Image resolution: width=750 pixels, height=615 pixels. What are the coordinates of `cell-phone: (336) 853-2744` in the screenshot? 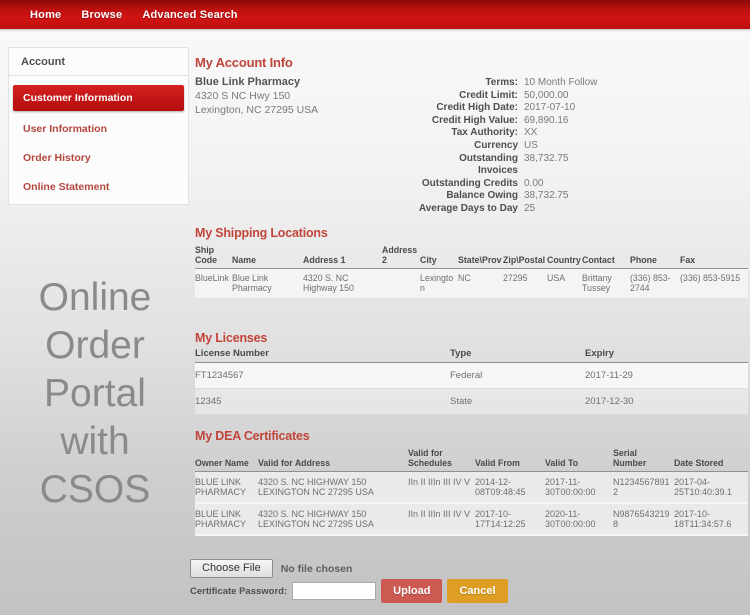 It's located at (650, 283).